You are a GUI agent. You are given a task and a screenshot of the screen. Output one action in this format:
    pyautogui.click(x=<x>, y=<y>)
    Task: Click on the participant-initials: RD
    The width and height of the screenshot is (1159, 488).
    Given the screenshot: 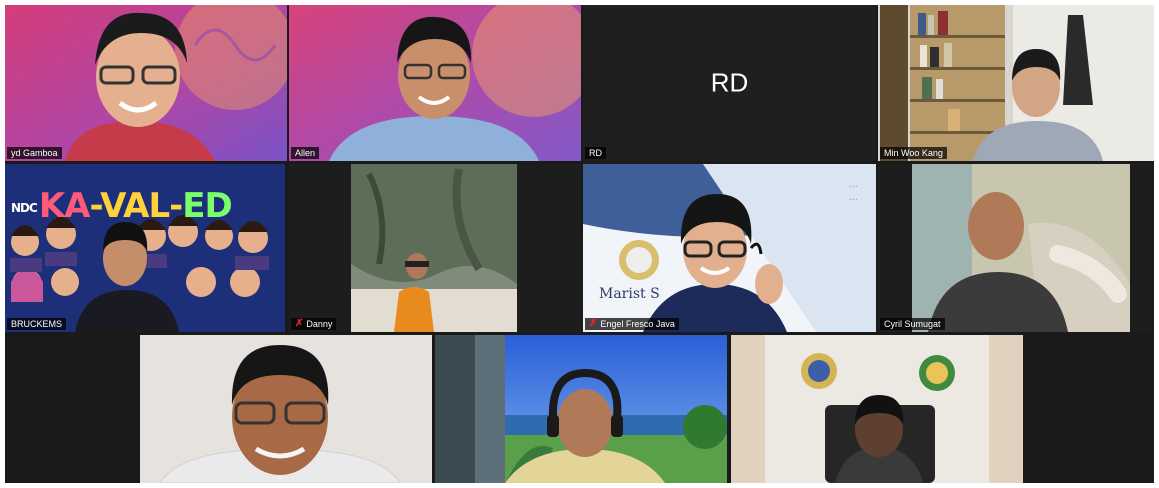 What is the action you would take?
    pyautogui.click(x=729, y=82)
    